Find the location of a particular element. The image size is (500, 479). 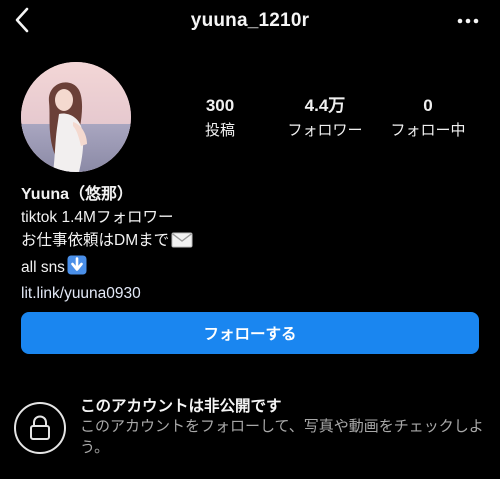

page-title: yuuna_1210r is located at coordinates (250, 20).